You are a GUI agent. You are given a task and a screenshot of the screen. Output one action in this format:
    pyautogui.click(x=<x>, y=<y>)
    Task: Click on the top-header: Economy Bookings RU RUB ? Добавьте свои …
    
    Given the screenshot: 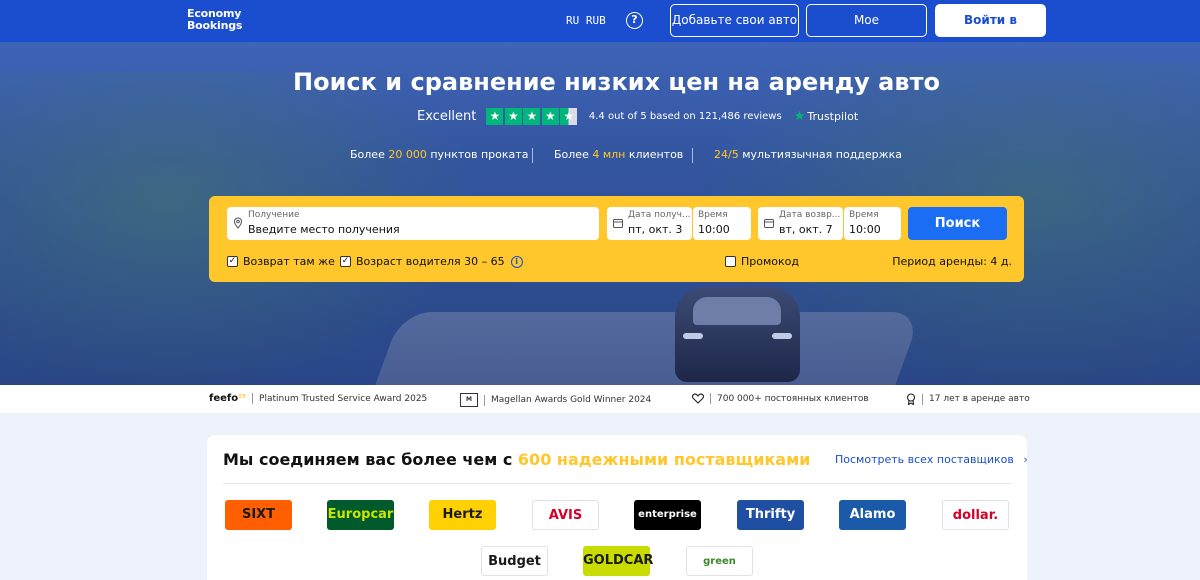 What is the action you would take?
    pyautogui.click(x=600, y=29)
    